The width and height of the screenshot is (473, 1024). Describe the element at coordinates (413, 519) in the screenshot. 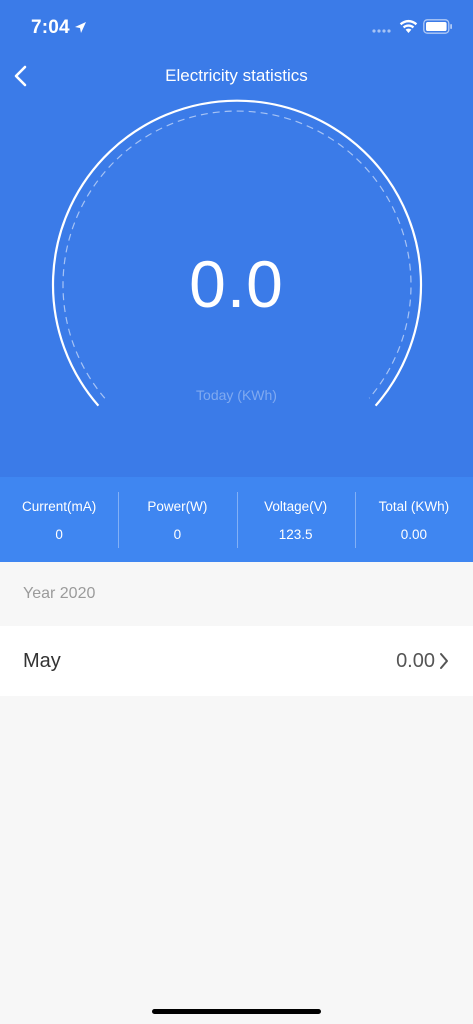

I see `stat-total: Total (KWh) 0.00` at that location.